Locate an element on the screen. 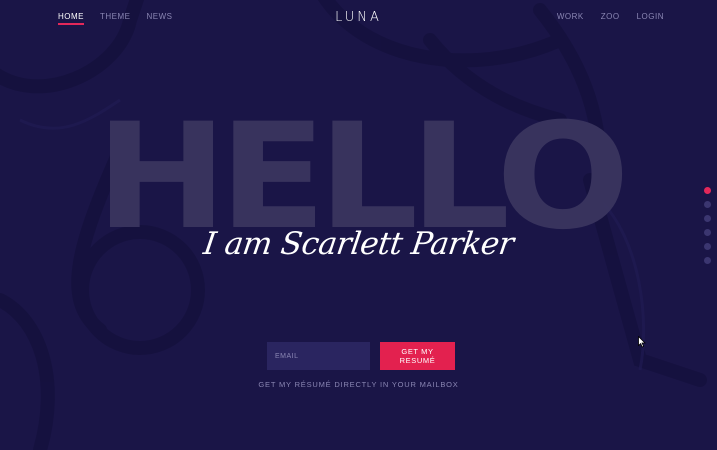  hero-subtitle: I am Scarlett Parker is located at coordinates (358, 244).